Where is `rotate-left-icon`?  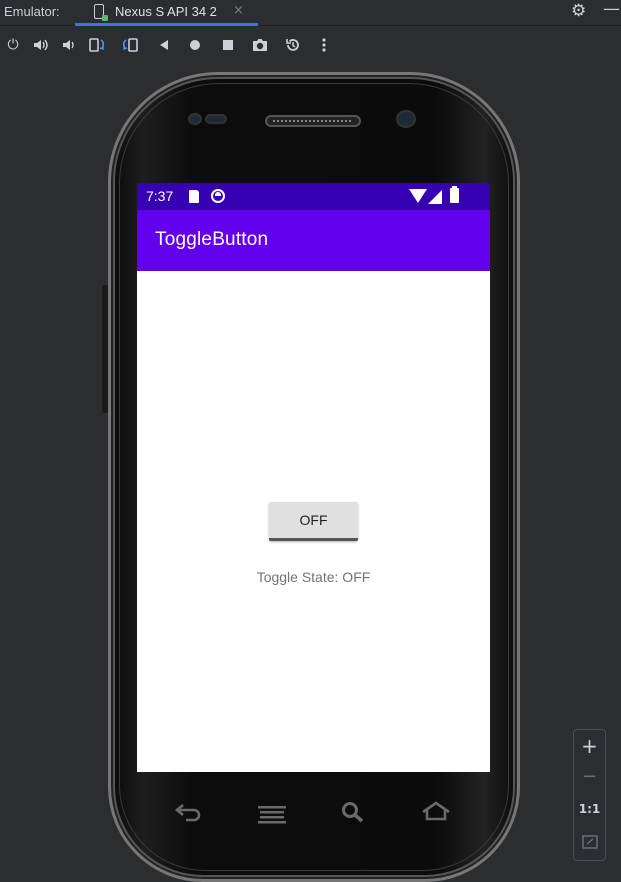 rotate-left-icon is located at coordinates (97, 45).